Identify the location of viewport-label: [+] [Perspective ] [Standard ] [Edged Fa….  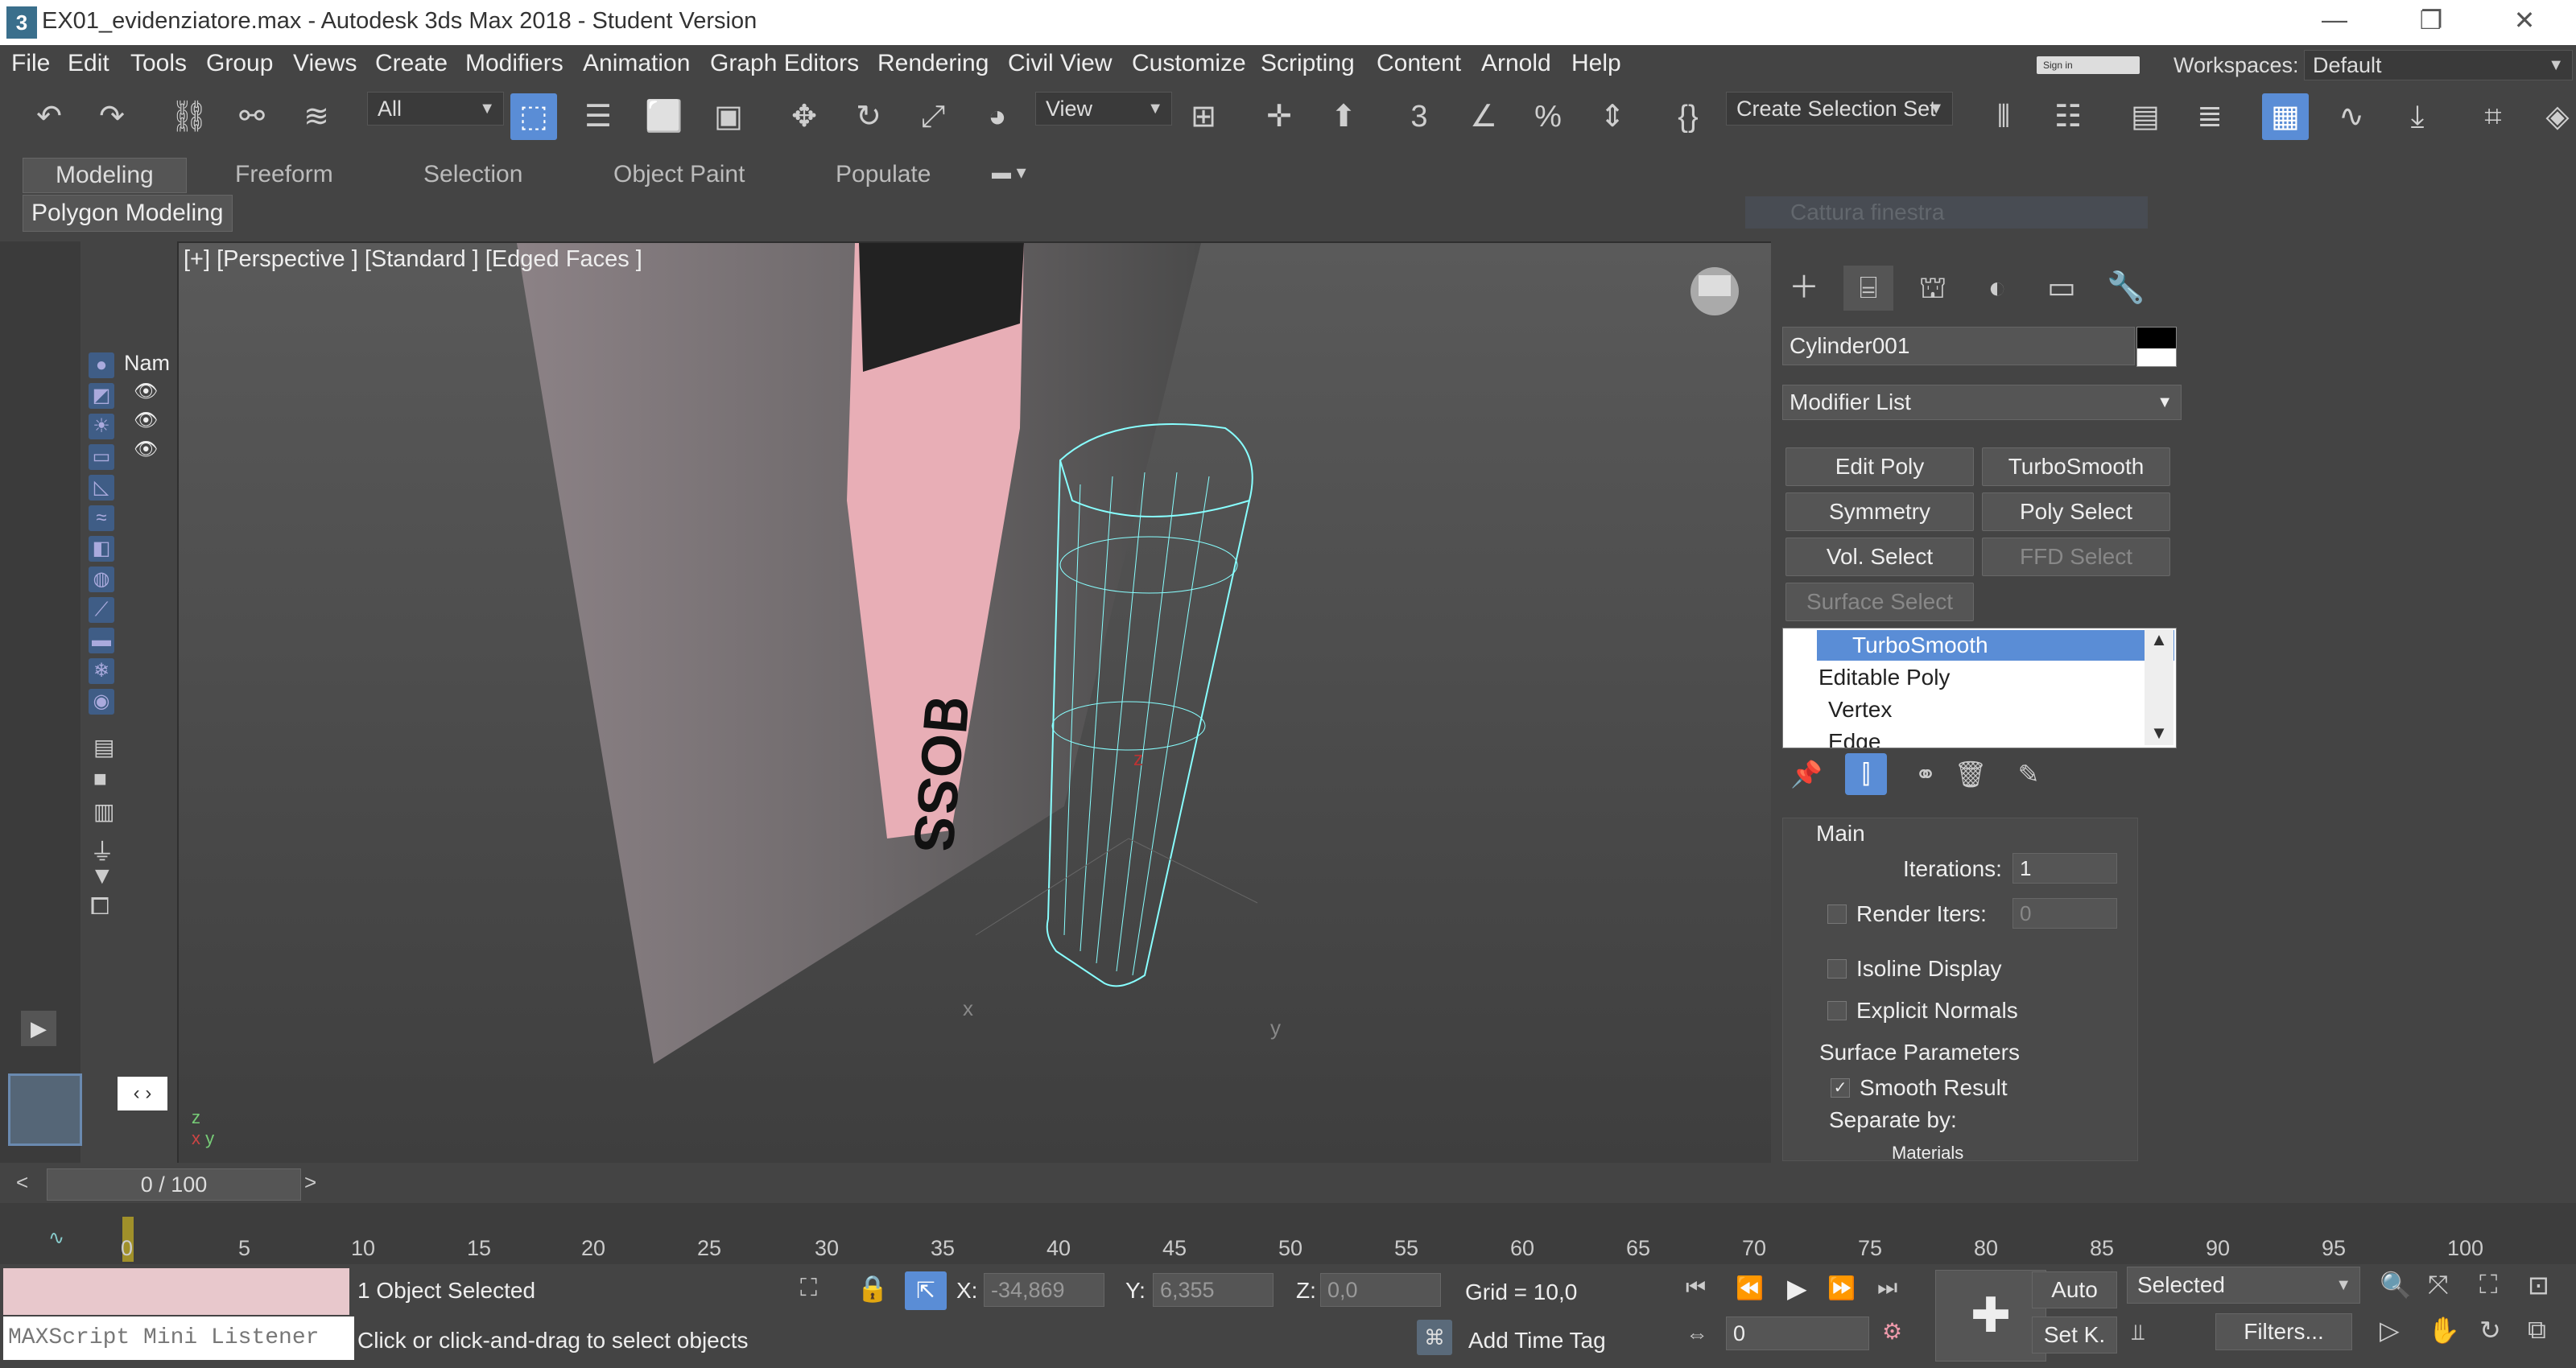
(413, 259).